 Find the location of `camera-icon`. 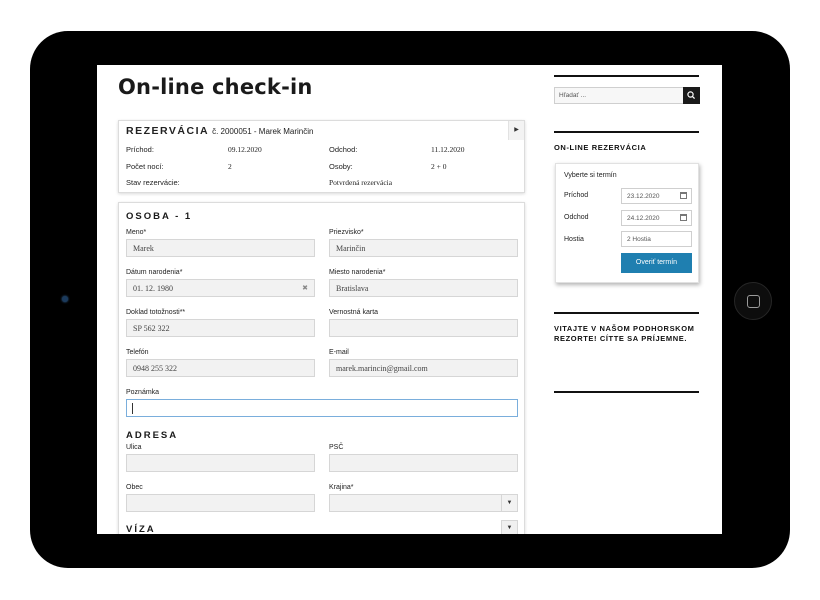

camera-icon is located at coordinates (65, 299).